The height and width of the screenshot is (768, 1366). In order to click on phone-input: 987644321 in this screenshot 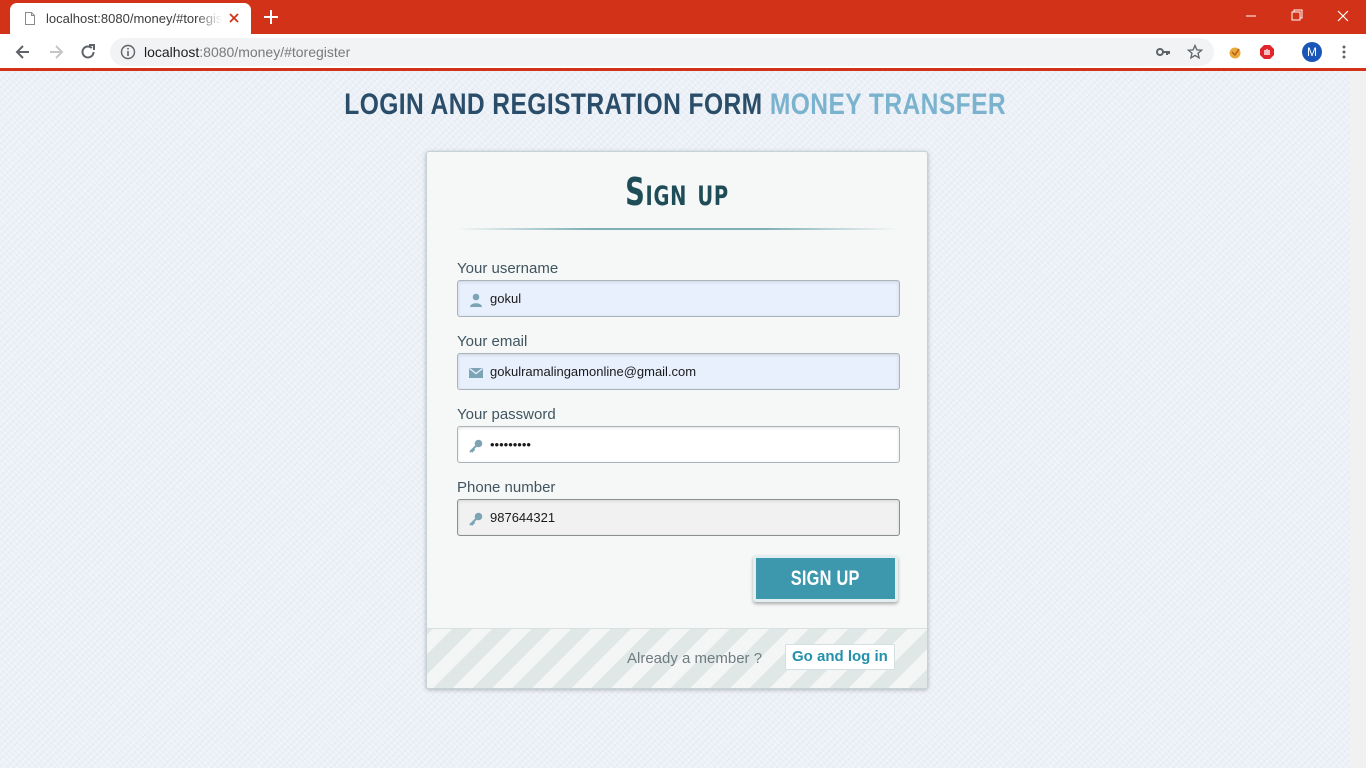, I will do `click(678, 517)`.